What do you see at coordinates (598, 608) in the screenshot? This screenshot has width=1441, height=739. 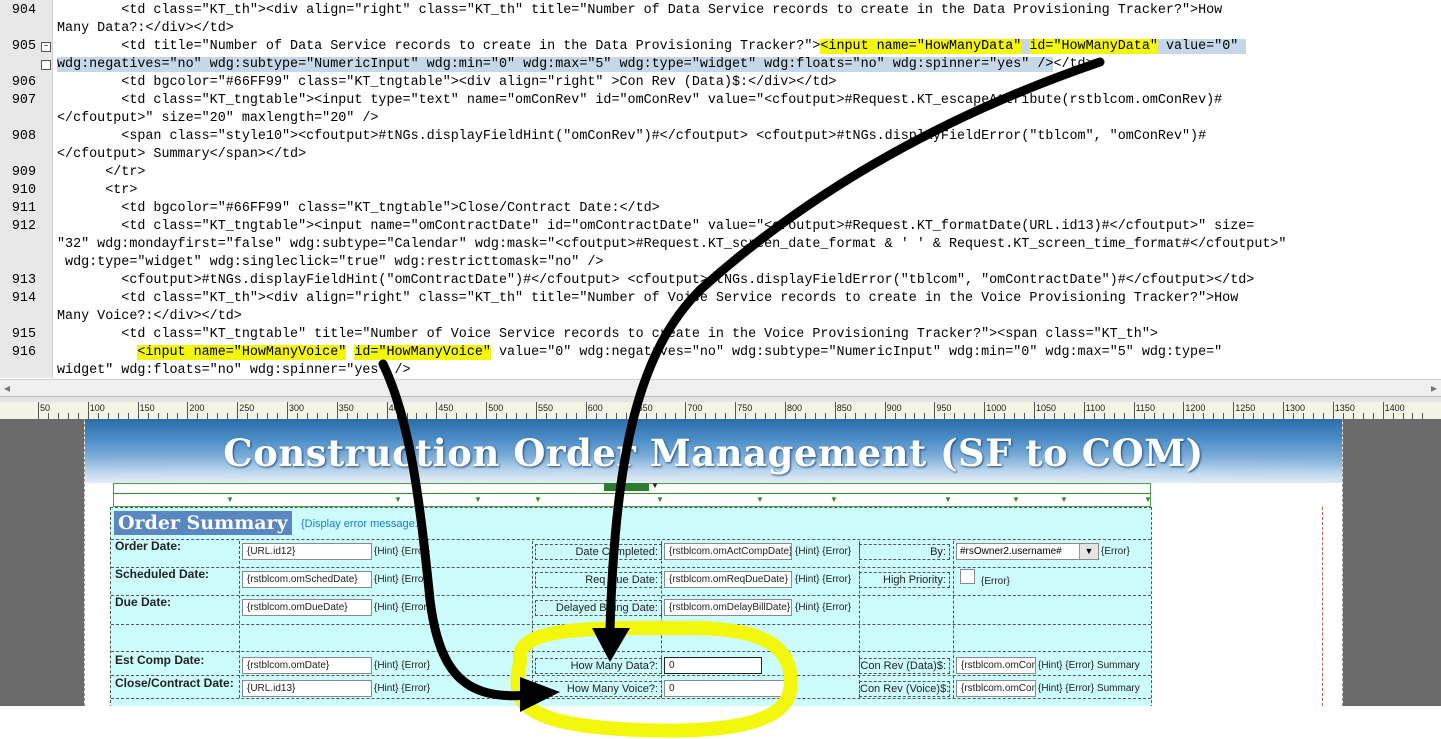 I see `field-label: Delayed Billing Date:` at bounding box center [598, 608].